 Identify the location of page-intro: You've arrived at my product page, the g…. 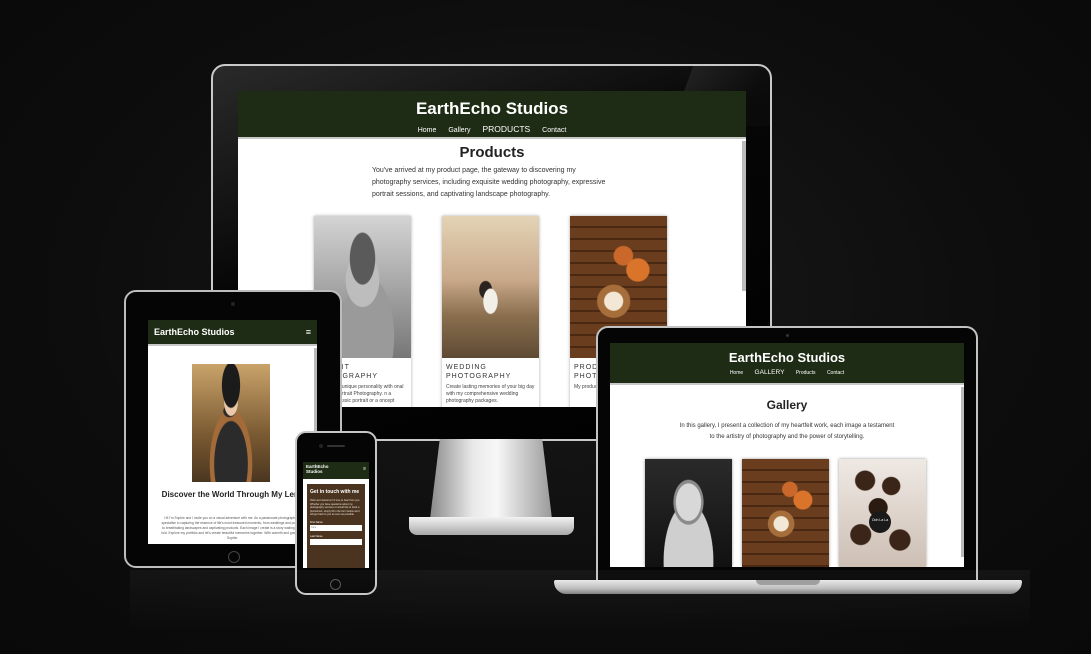
(489, 182).